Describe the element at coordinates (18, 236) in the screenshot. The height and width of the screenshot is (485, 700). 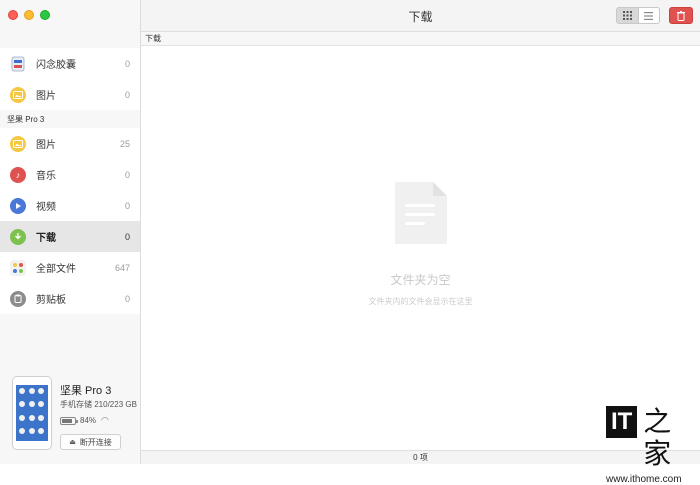
I see `download-icon` at that location.